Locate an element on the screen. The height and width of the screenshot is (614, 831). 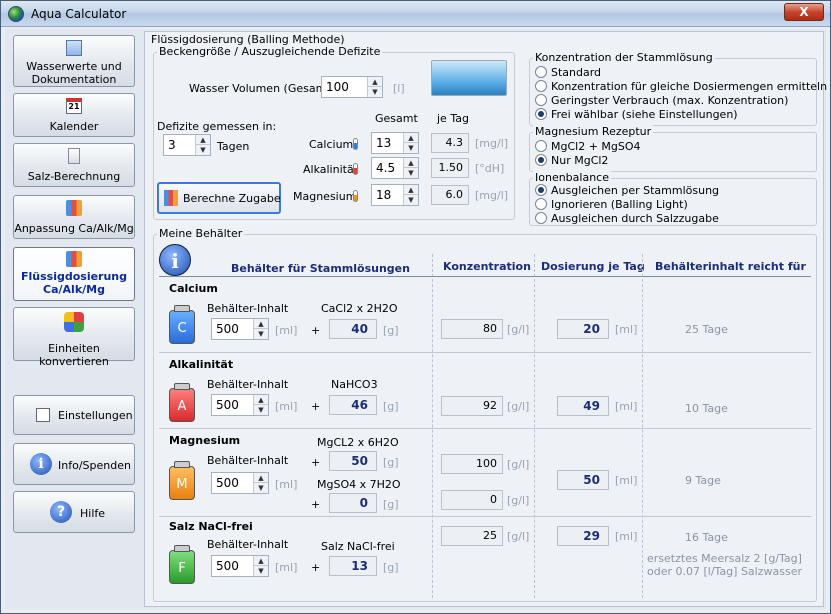
settings-button: Einstellungen is located at coordinates (74, 415).